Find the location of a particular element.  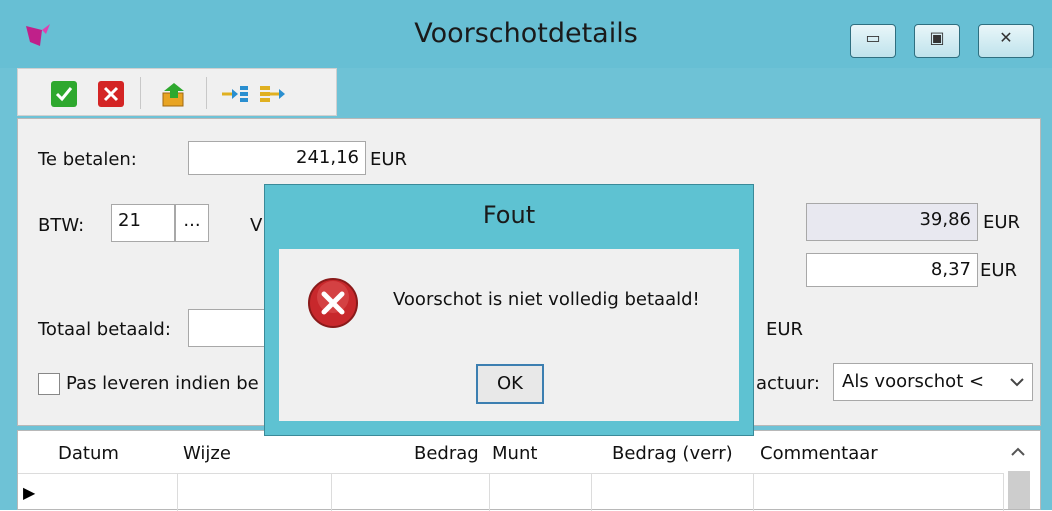

ok-button: OK is located at coordinates (510, 384).